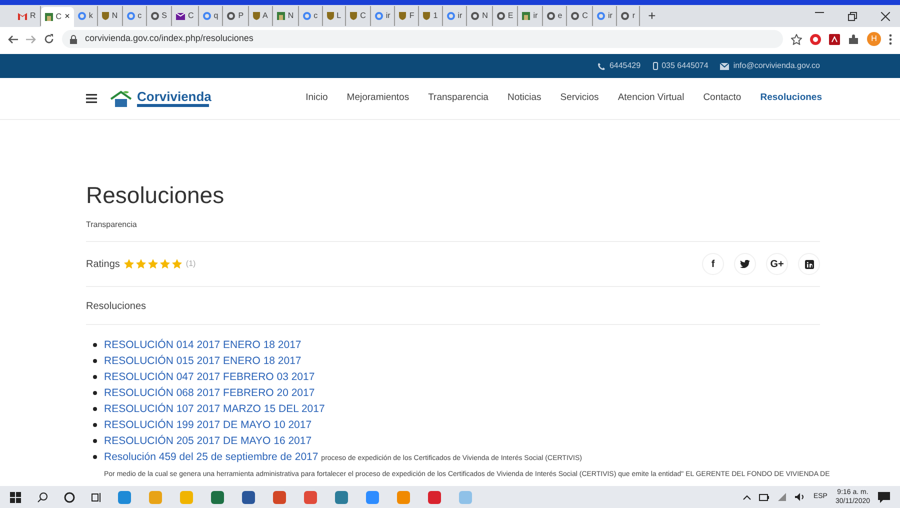 This screenshot has width=900, height=508. I want to click on resolution-link: RESOLUCIÓN 014 2017 ENERO 18 2017, so click(203, 345).